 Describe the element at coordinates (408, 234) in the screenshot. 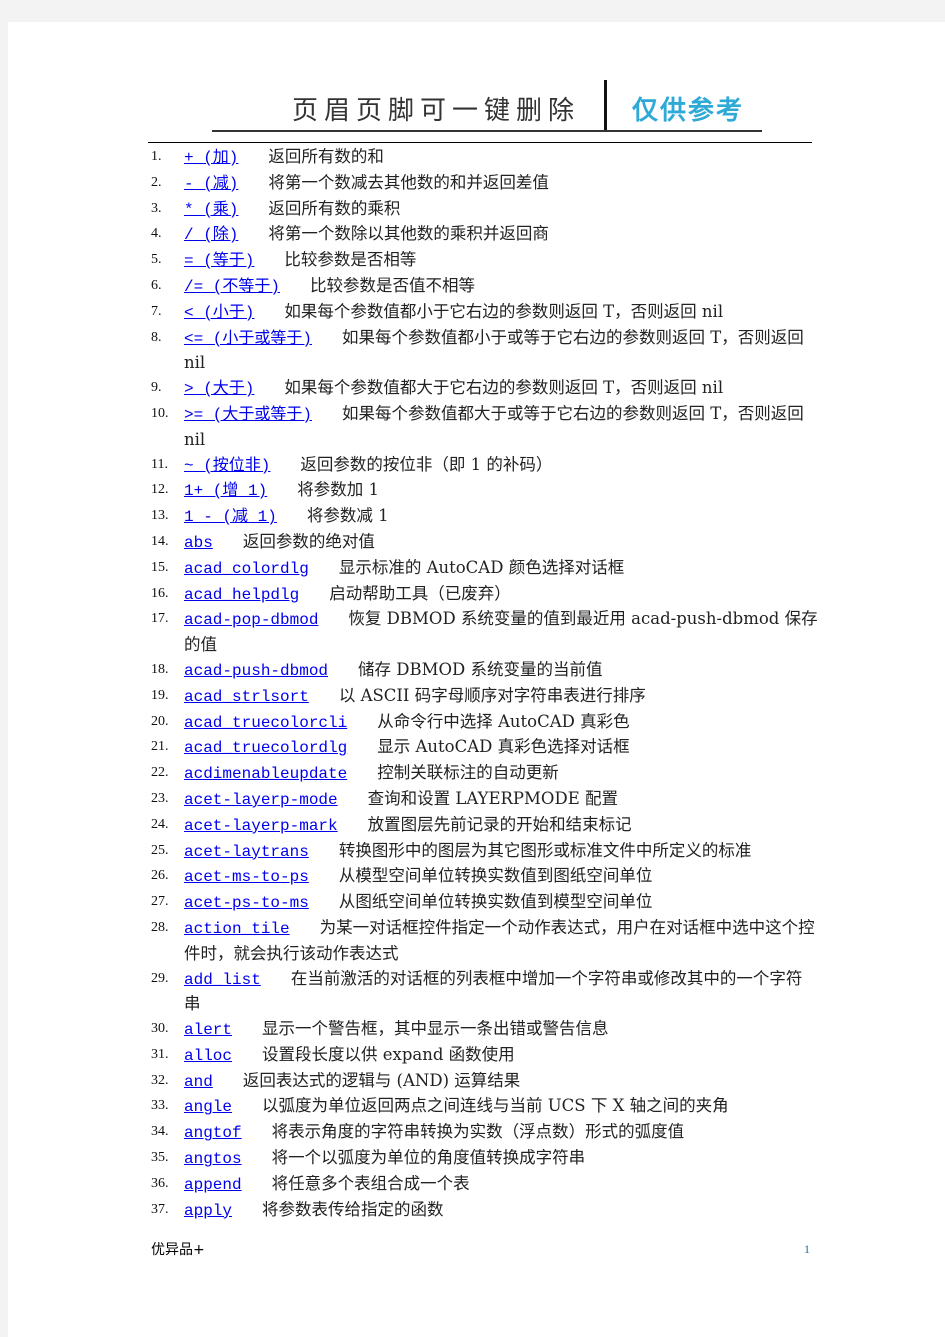

I see `function-description: 将第一个数除以其他数的乘积并返回商` at that location.